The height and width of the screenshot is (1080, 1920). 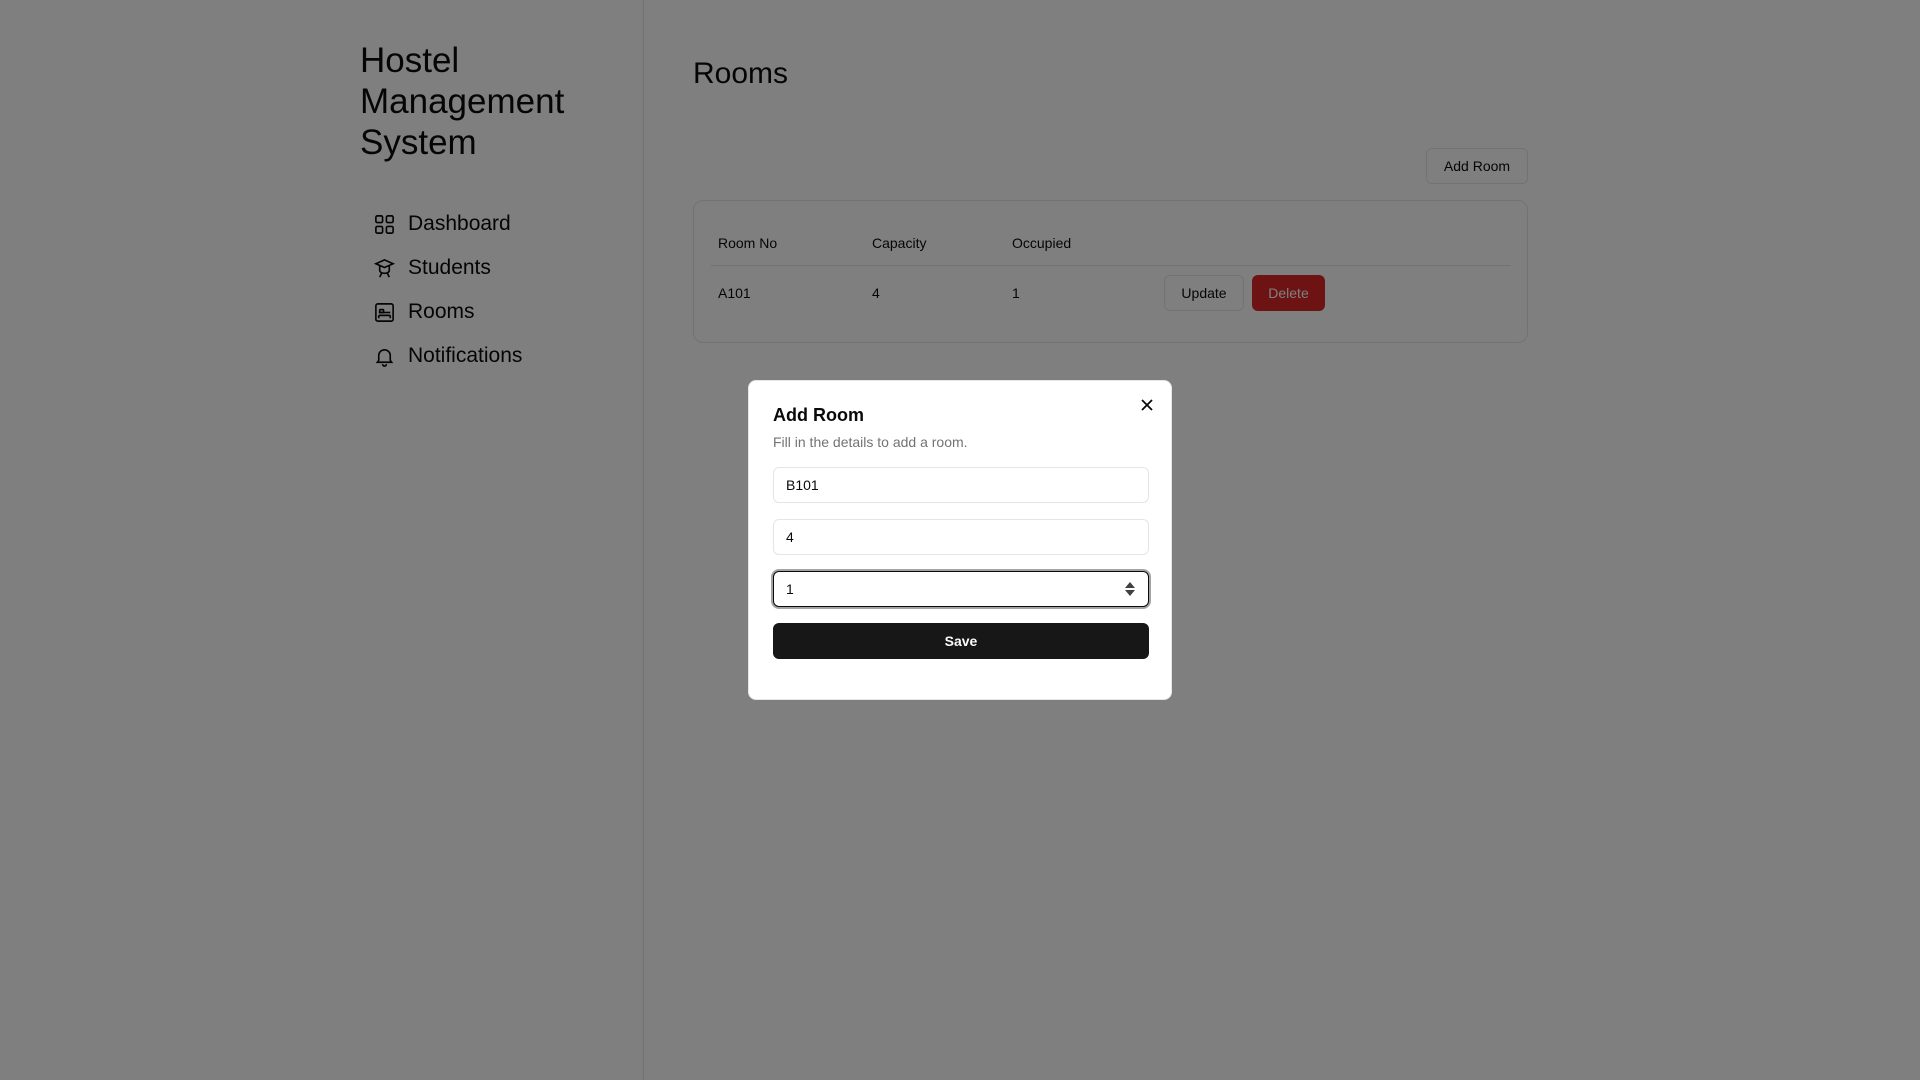 What do you see at coordinates (1130, 593) in the screenshot?
I see `stepper-down-icon` at bounding box center [1130, 593].